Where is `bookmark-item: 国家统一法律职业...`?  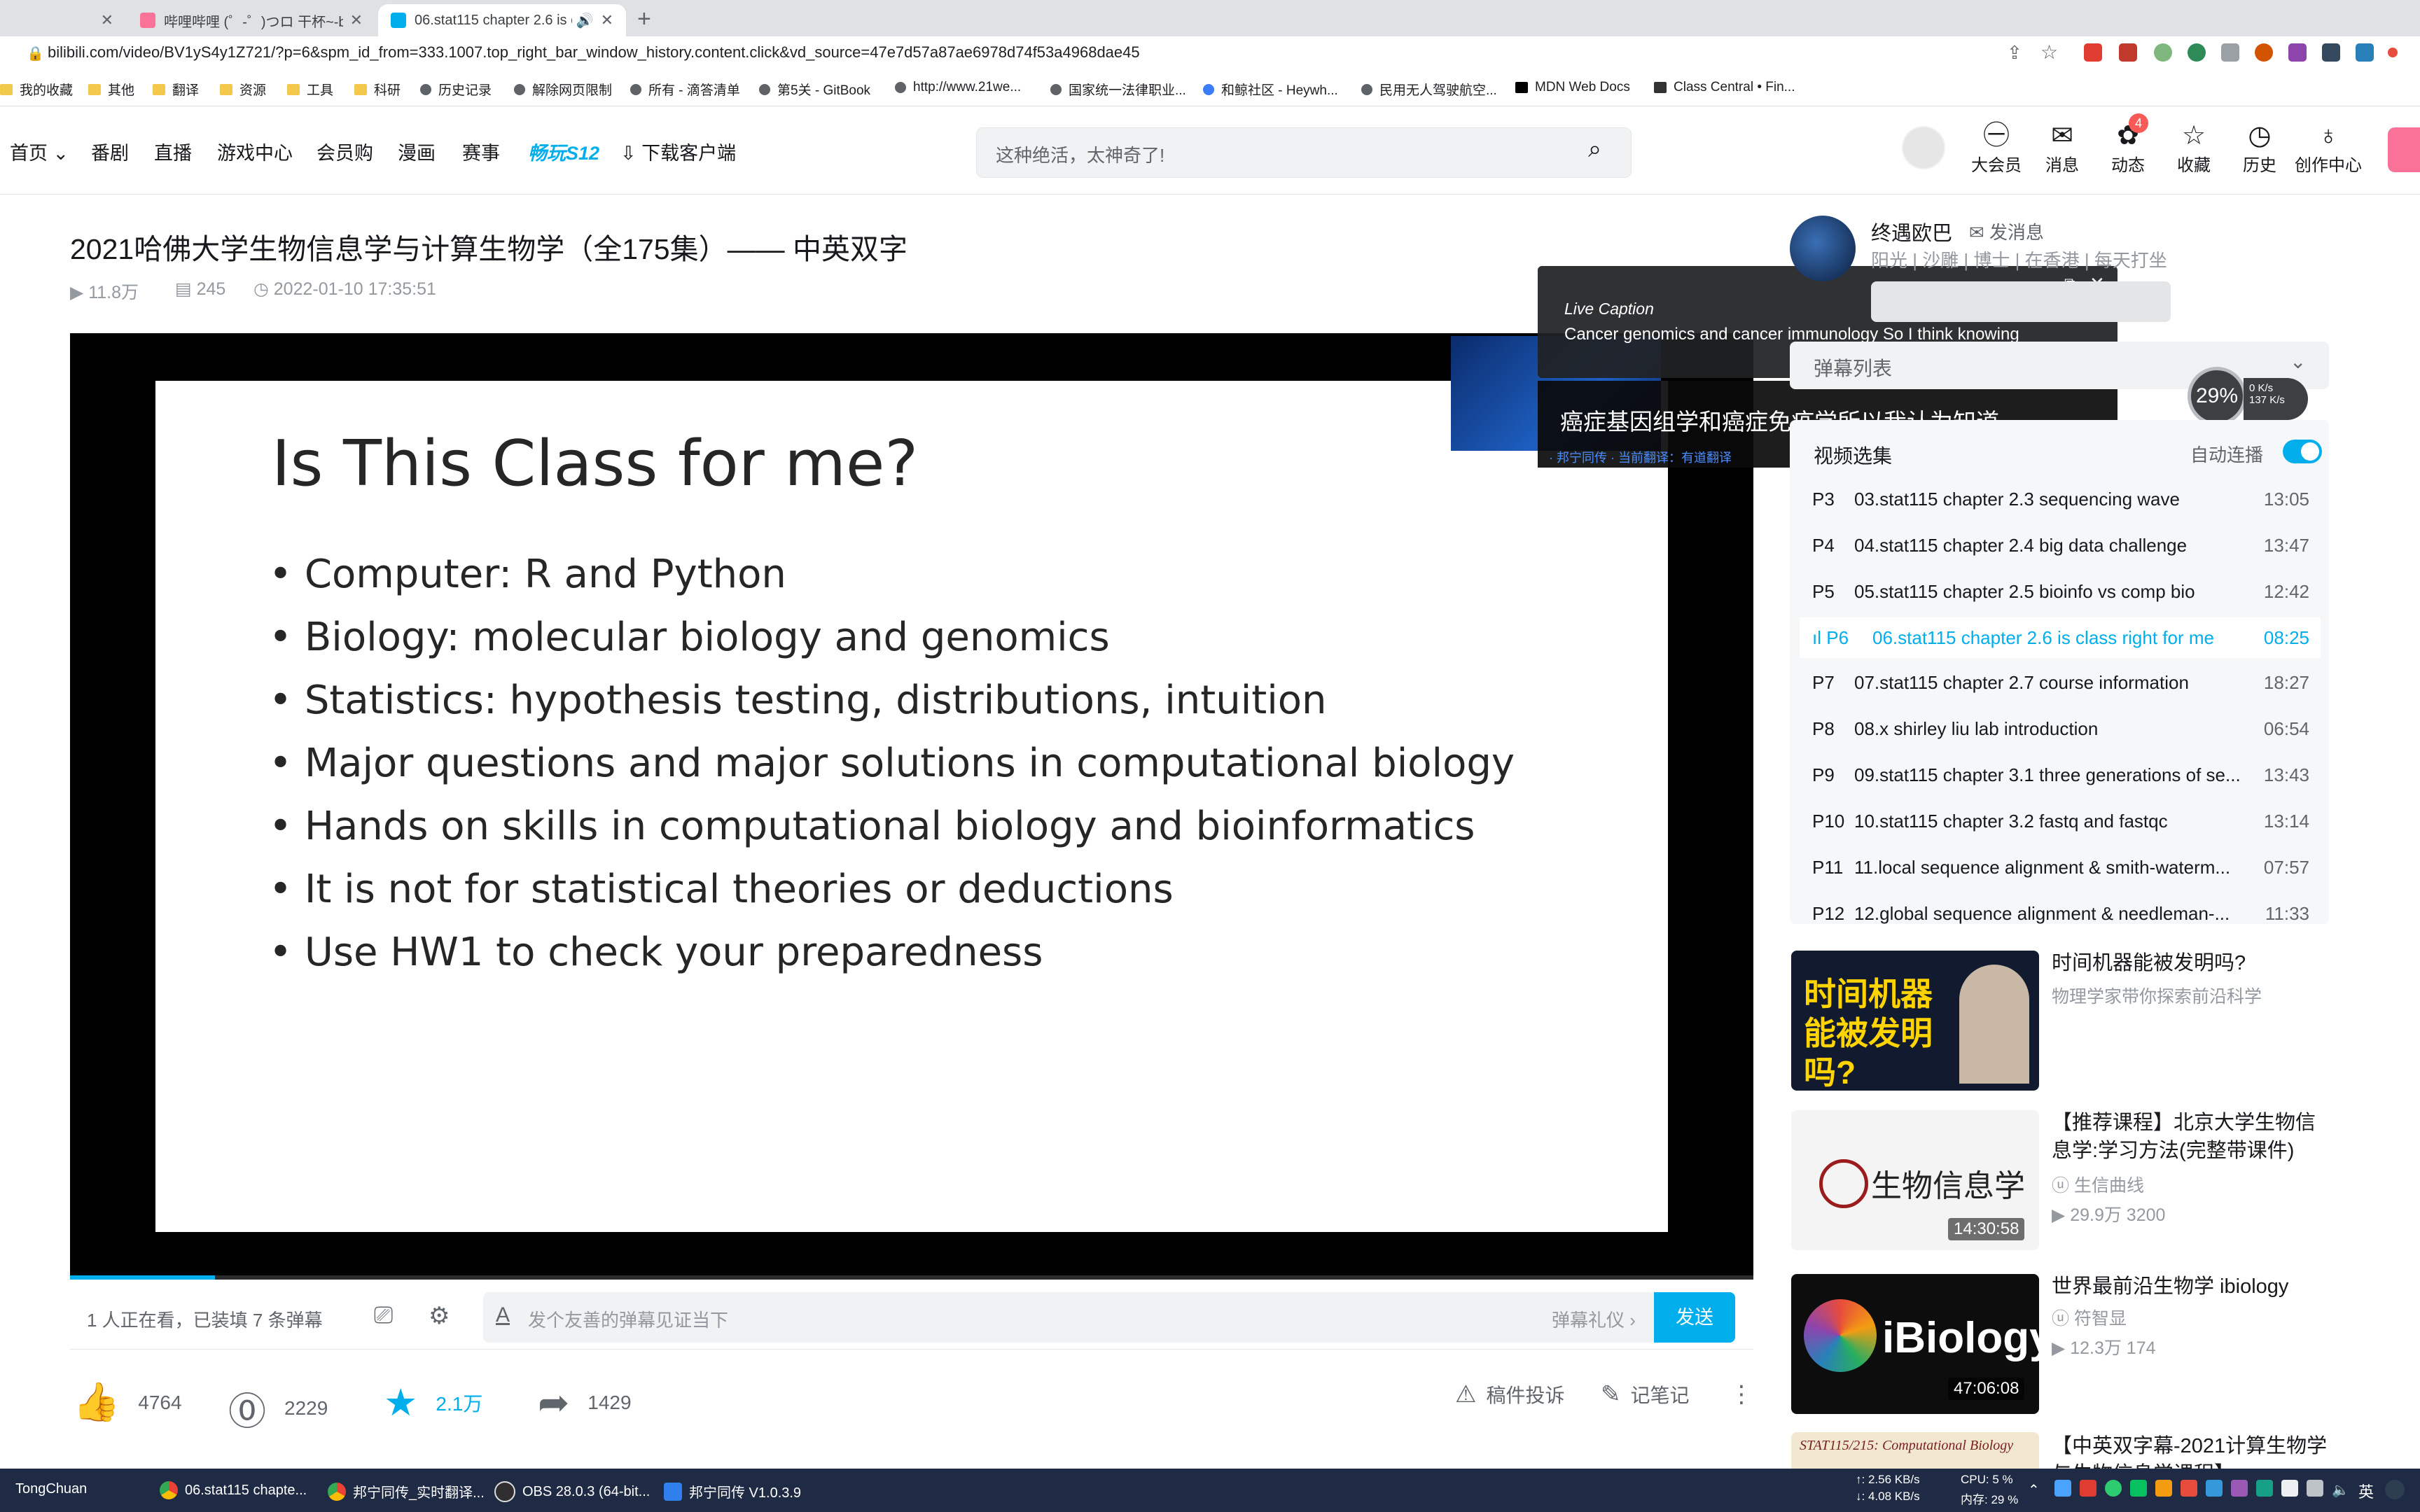 bookmark-item: 国家统一法律职业... is located at coordinates (1118, 89).